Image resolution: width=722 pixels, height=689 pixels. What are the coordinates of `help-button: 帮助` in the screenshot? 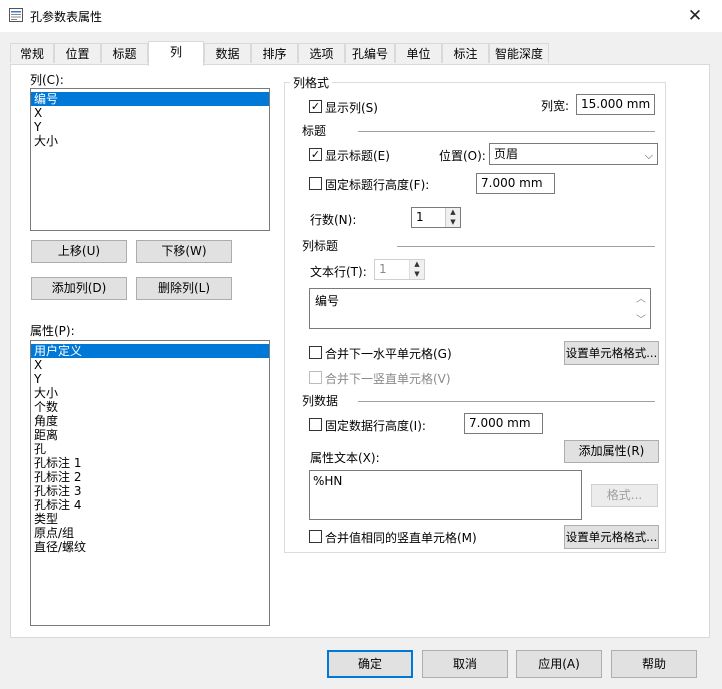 It's located at (654, 664).